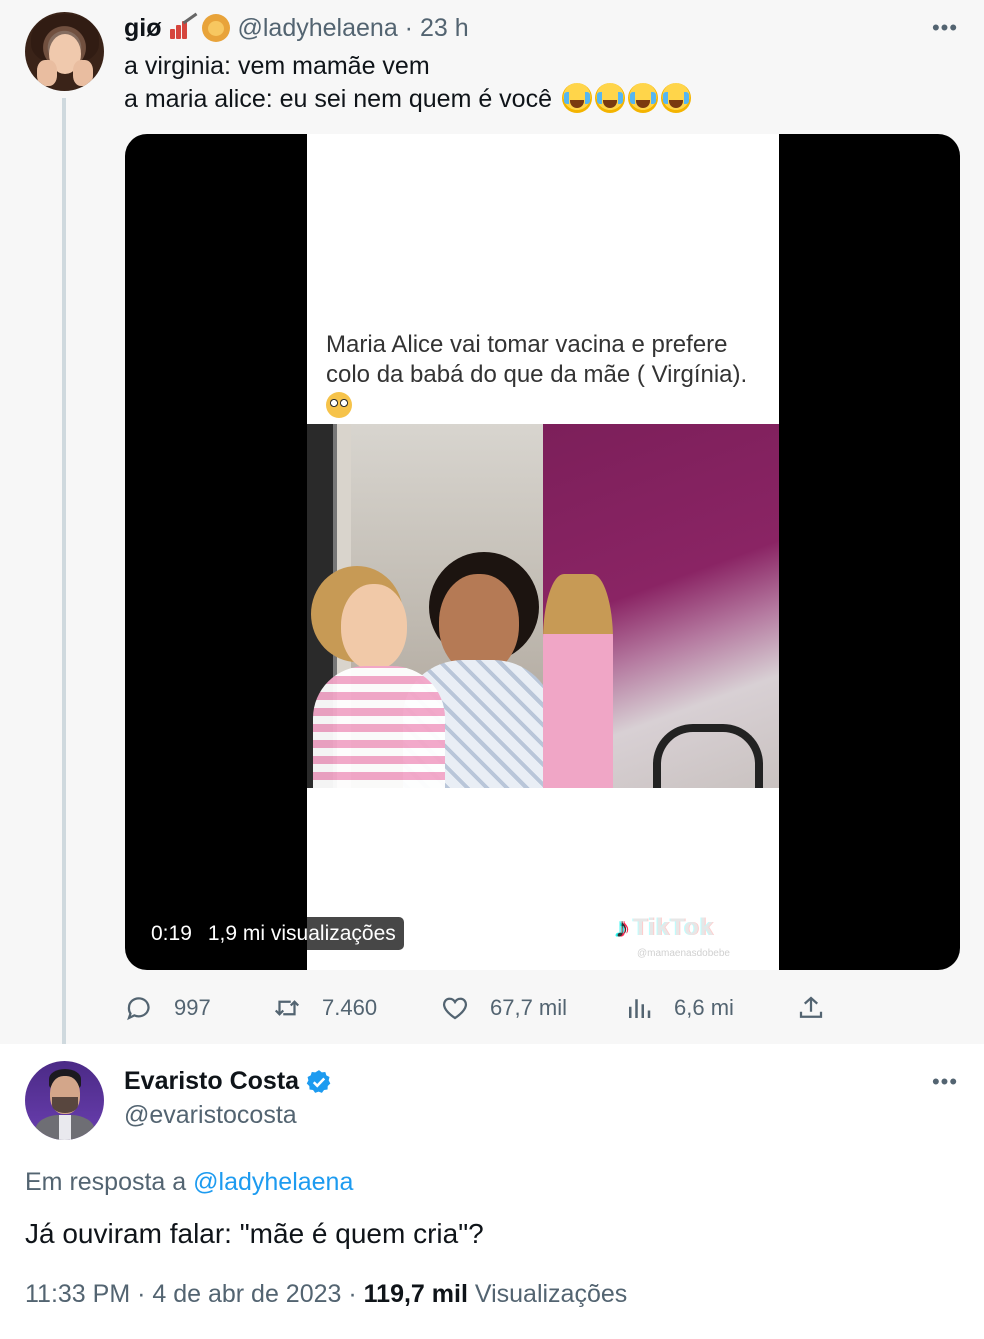  Describe the element at coordinates (64, 578) in the screenshot. I see `thread-connector` at that location.